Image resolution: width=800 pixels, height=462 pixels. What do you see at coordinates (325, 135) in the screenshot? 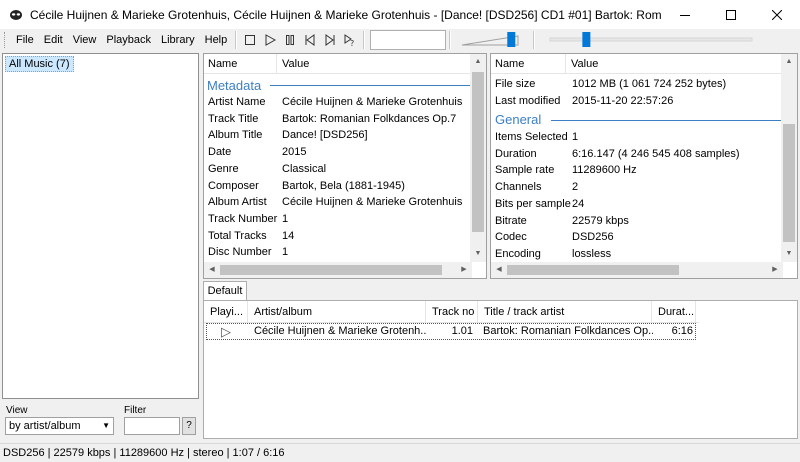
I see `property-value: Dance! [DSD256]` at bounding box center [325, 135].